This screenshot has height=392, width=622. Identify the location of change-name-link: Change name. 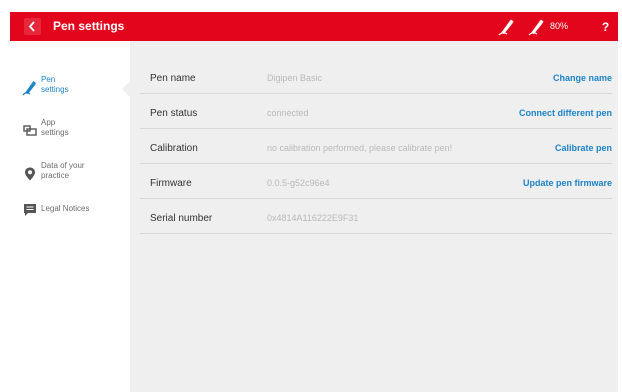
(582, 78).